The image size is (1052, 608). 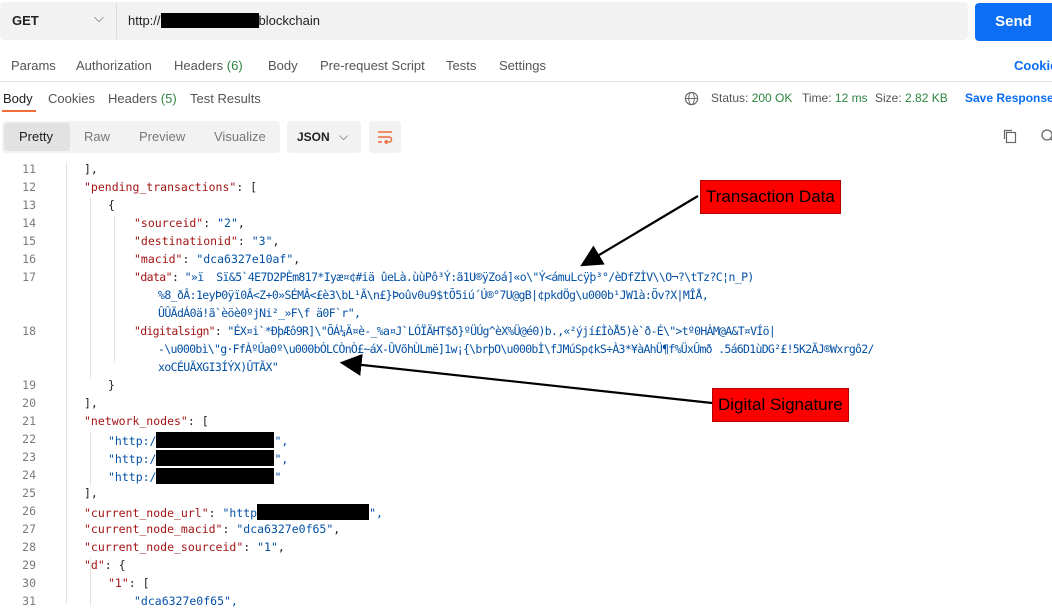 What do you see at coordinates (528, 383) in the screenshot?
I see `digital-signature-arrow` at bounding box center [528, 383].